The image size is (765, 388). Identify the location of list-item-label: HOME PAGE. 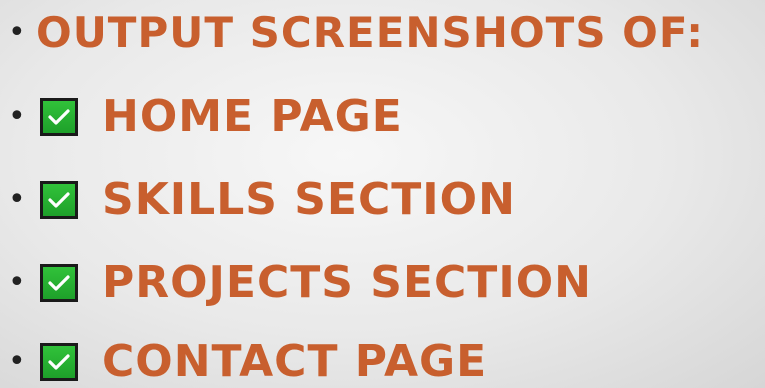
(252, 116).